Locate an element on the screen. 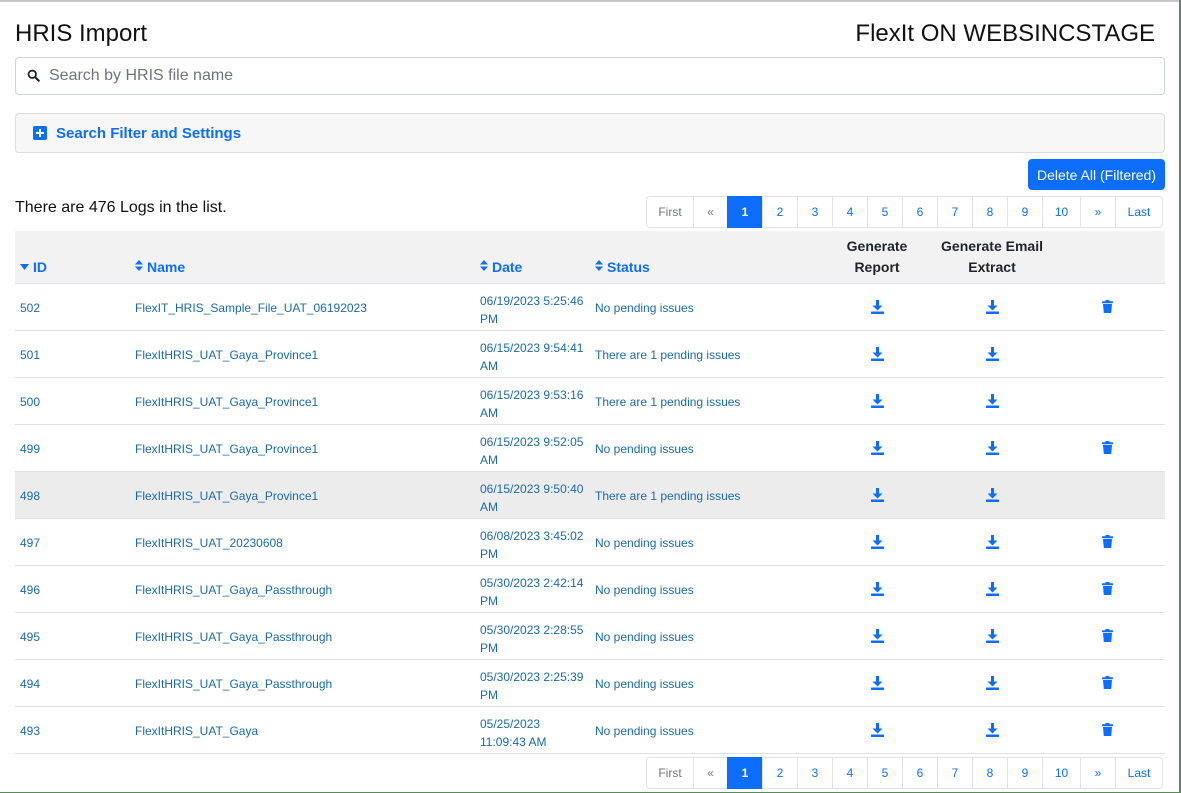  row-date-line1: 05/25/2023 is located at coordinates (510, 724).